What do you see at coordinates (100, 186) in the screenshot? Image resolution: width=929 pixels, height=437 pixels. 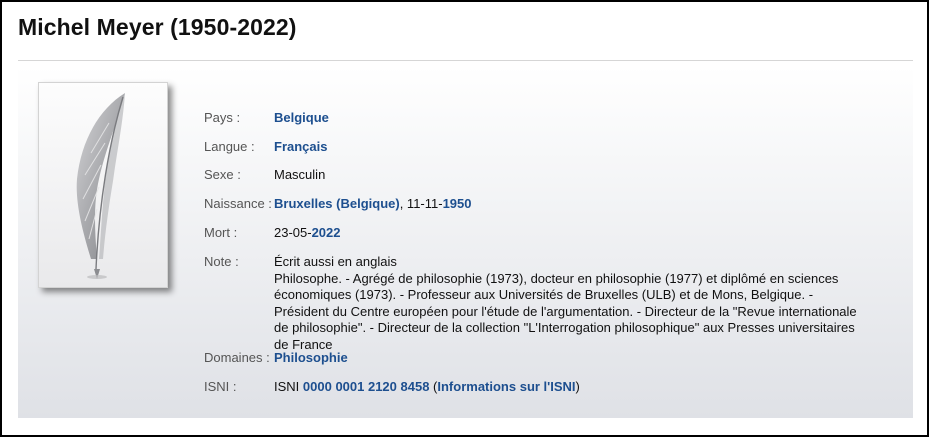 I see `feather-quill-icon` at bounding box center [100, 186].